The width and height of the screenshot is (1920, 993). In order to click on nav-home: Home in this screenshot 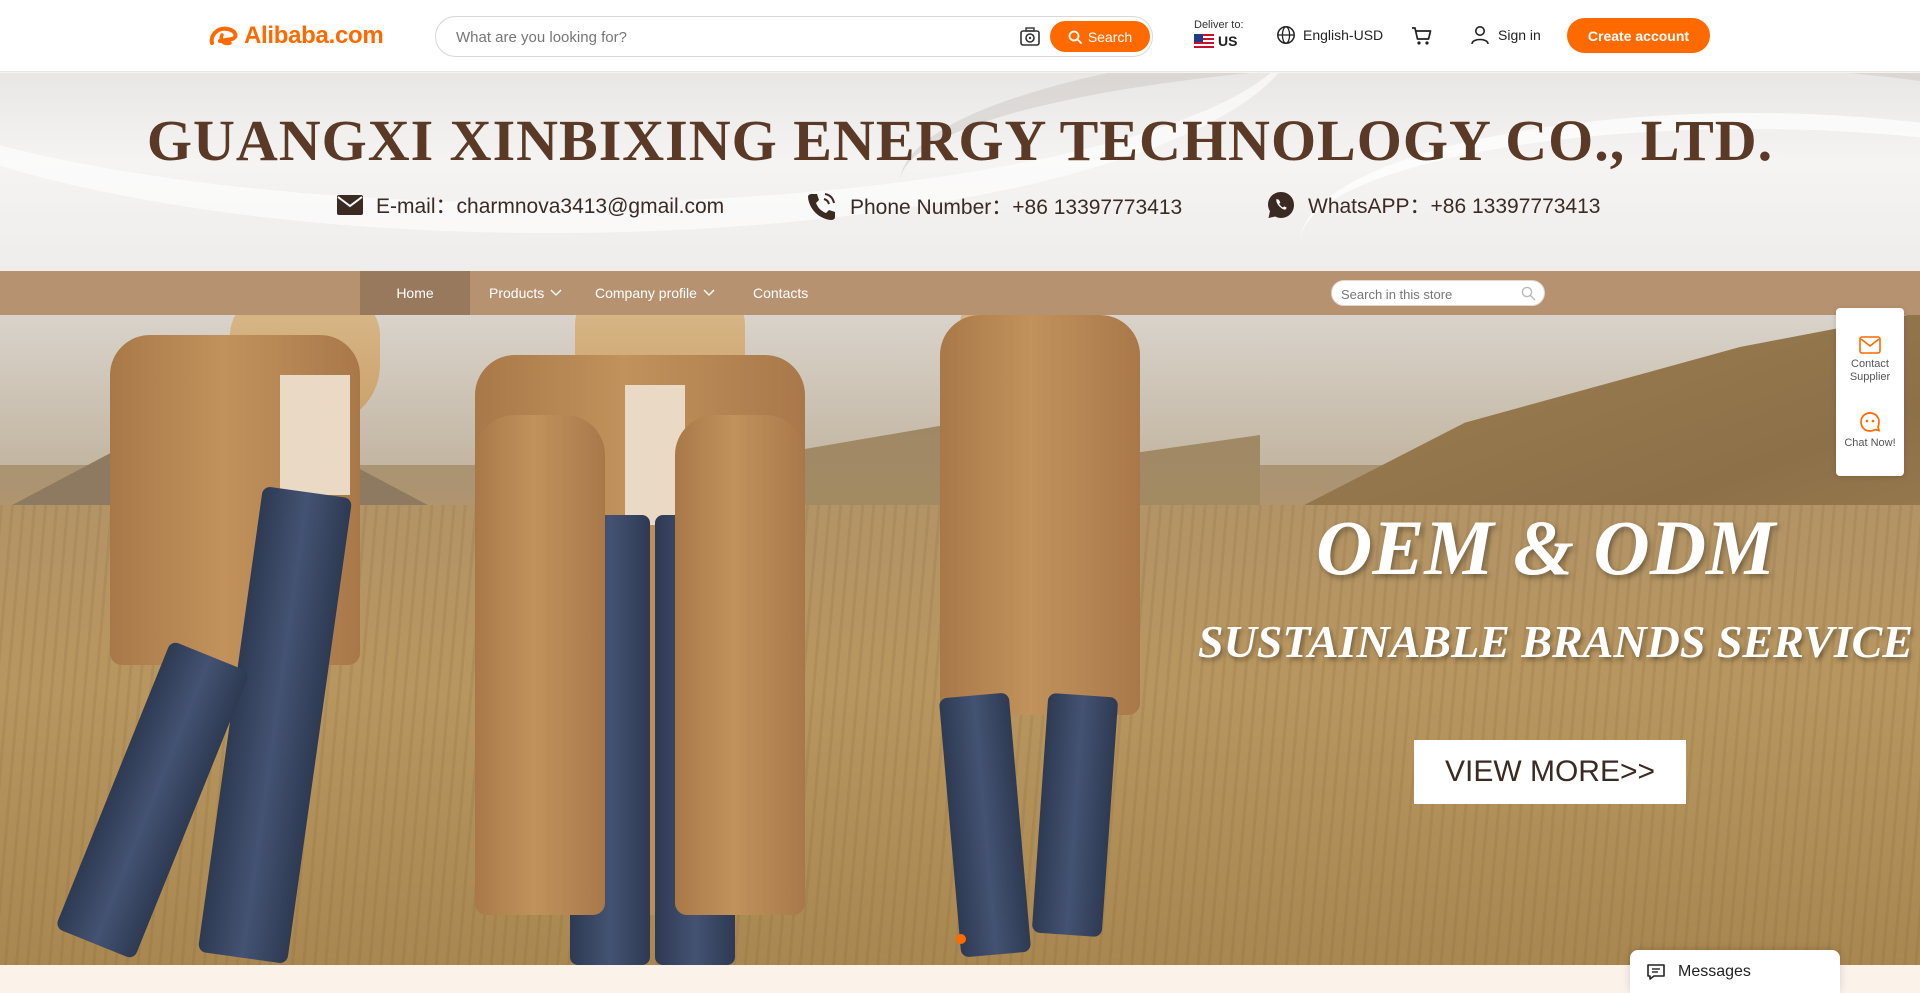, I will do `click(415, 293)`.